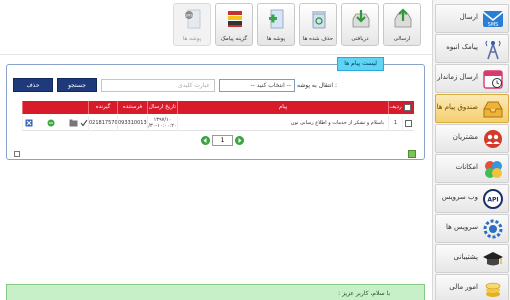 Image resolution: width=510 pixels, height=300 pixels. Describe the element at coordinates (493, 79) in the screenshot. I see `calendar-icon` at that location.